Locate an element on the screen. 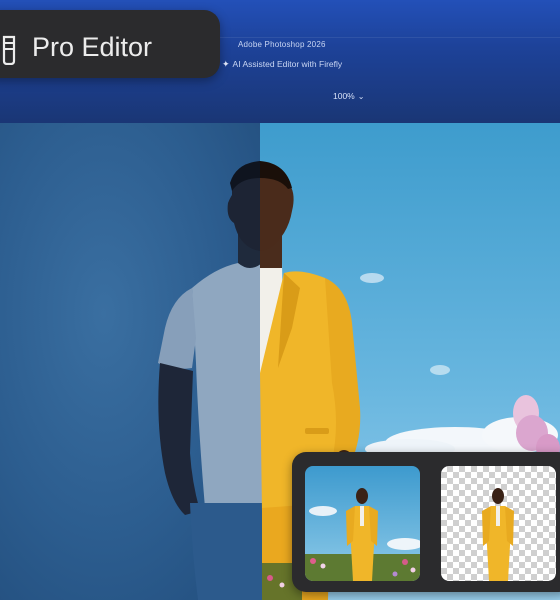 The width and height of the screenshot is (560, 600). chevron-down-icon: ⌄ is located at coordinates (361, 96).